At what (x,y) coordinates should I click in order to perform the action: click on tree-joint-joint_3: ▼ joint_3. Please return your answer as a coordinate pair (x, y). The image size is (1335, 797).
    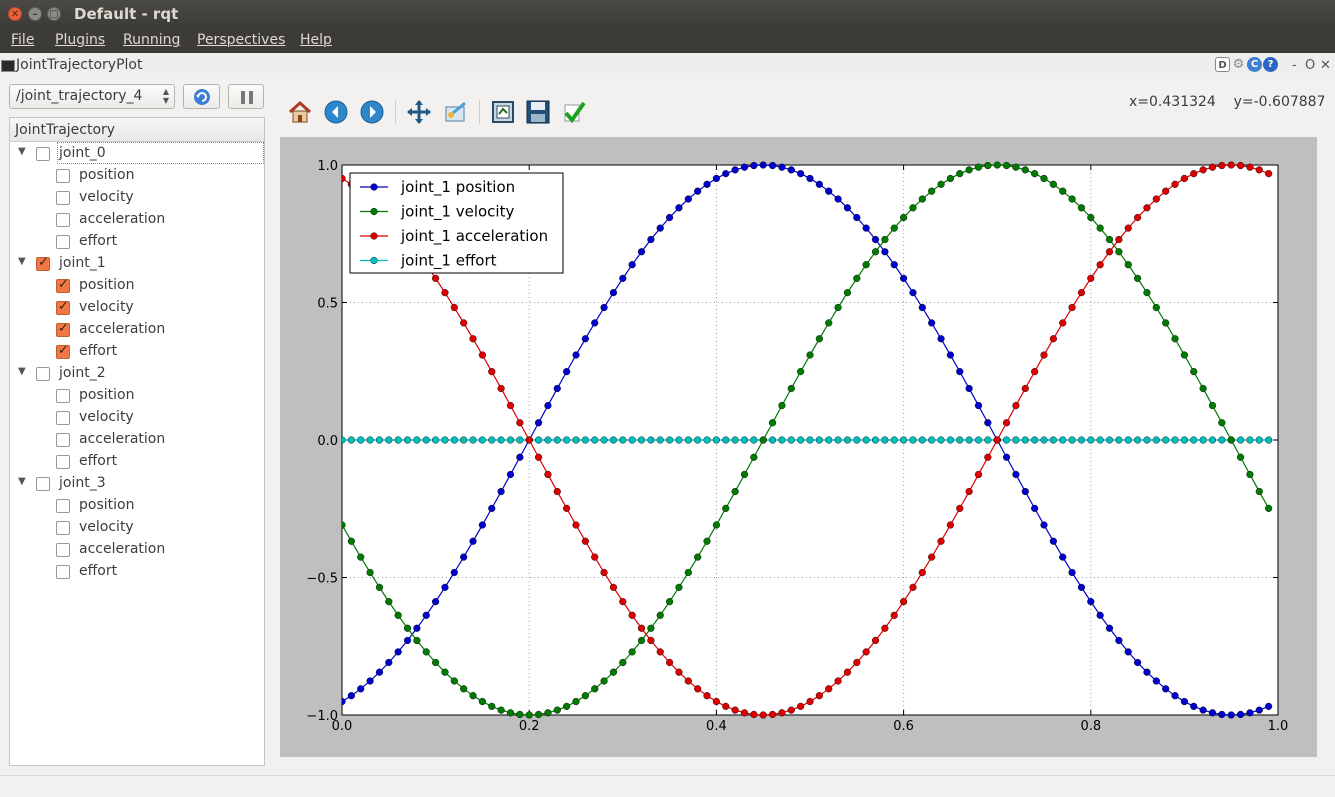
    Looking at the image, I should click on (137, 484).